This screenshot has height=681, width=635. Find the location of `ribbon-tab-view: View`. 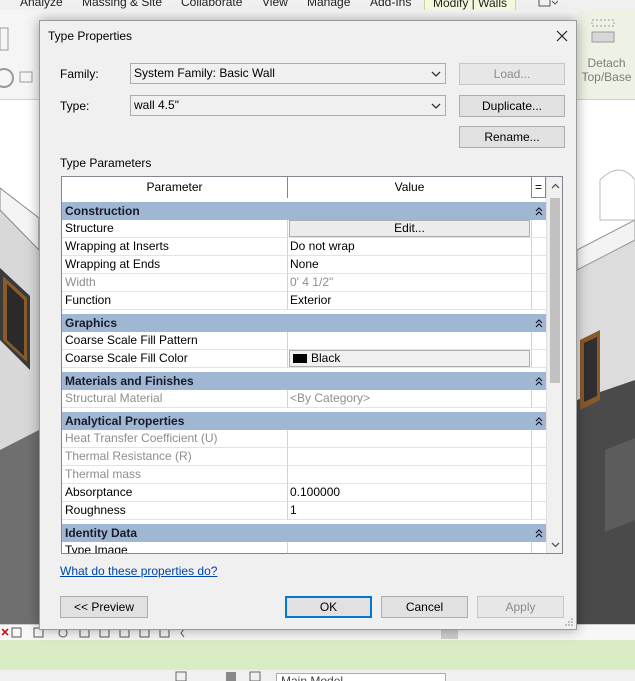

ribbon-tab-view: View is located at coordinates (275, 4).